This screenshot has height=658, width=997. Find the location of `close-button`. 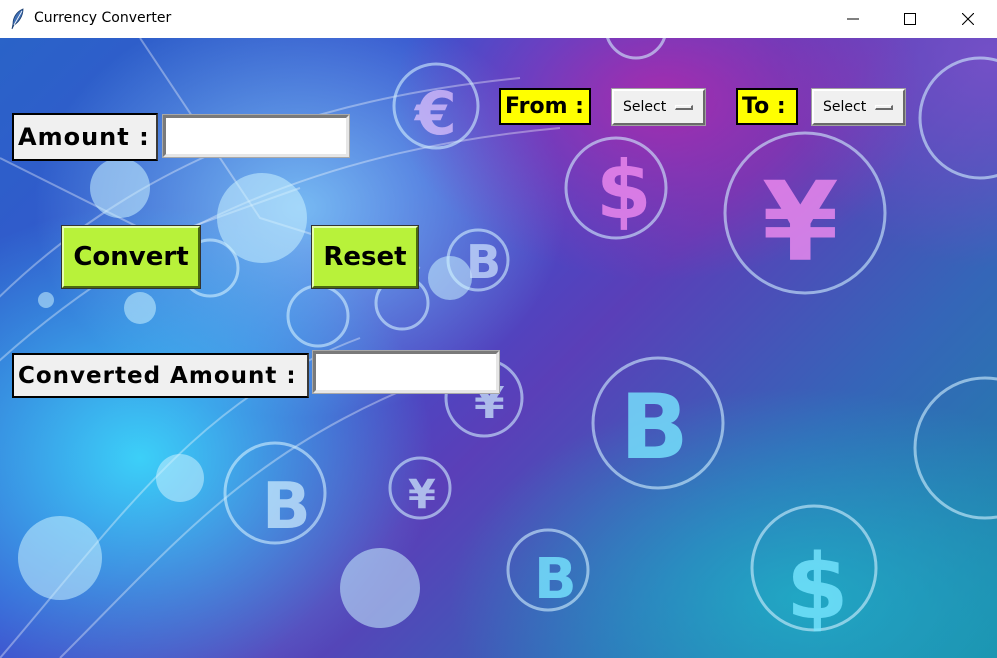

close-button is located at coordinates (968, 19).